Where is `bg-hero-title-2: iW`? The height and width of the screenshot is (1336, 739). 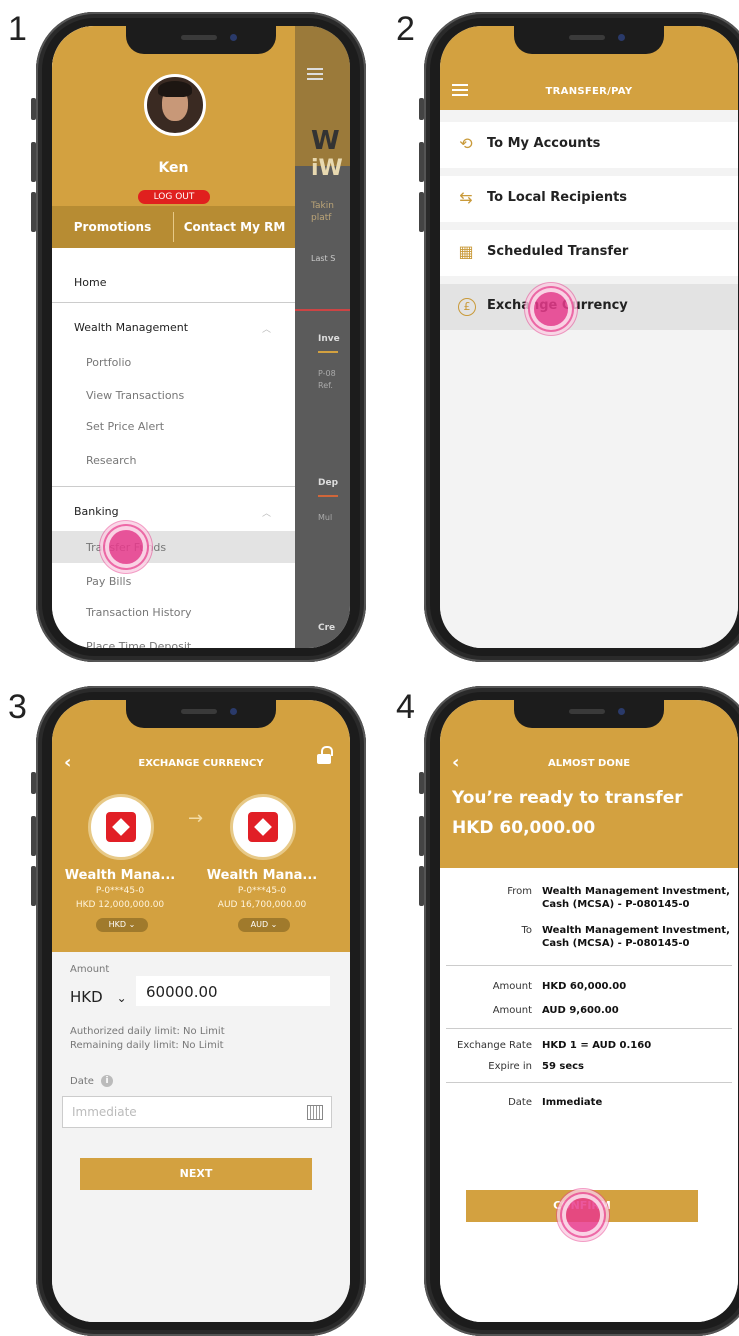
bg-hero-title-2: iW is located at coordinates (327, 168).